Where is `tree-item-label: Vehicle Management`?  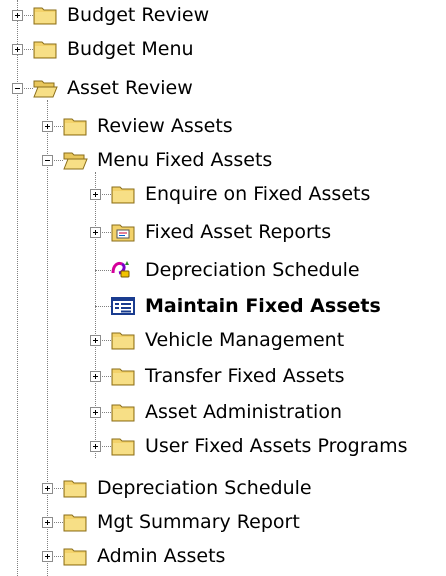 tree-item-label: Vehicle Management is located at coordinates (244, 340).